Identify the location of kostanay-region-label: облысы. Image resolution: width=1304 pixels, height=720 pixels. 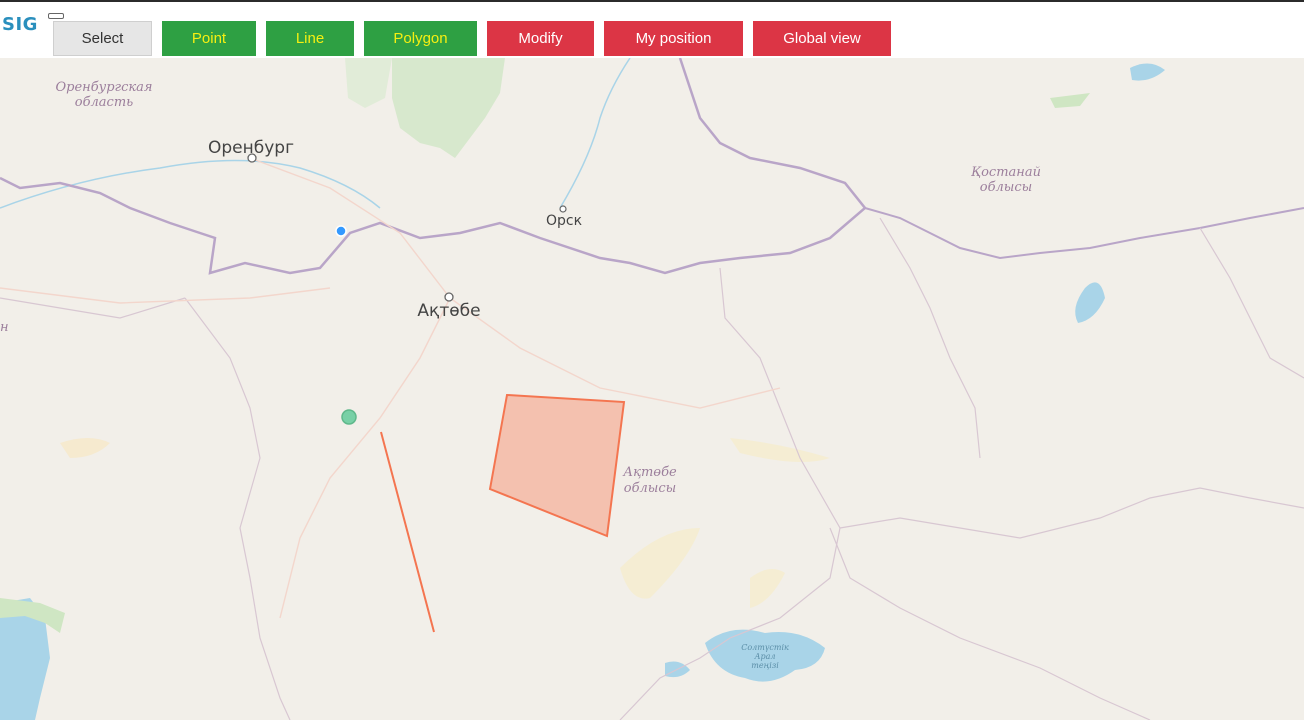
(1006, 187).